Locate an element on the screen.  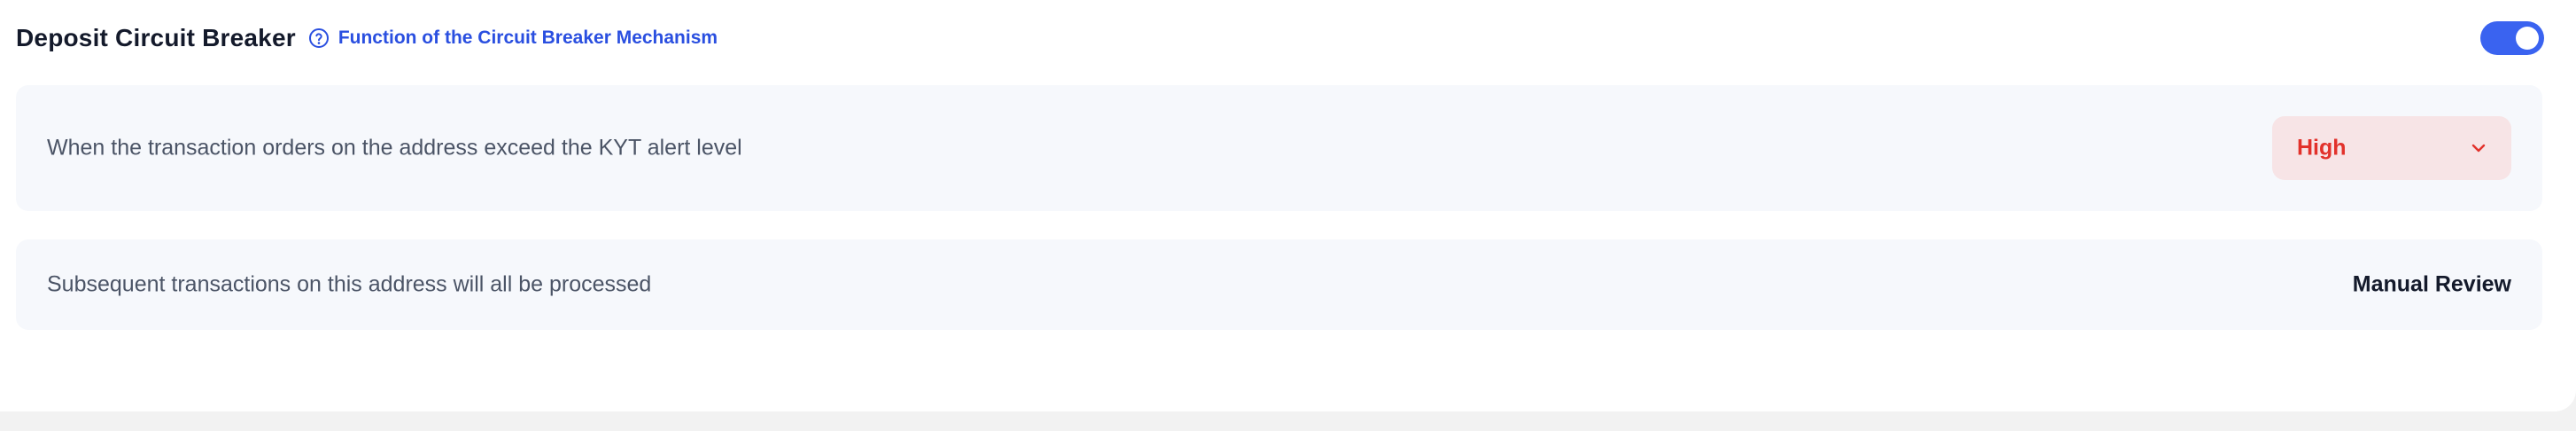
kyt-alert-level-select: High is located at coordinates (2391, 148).